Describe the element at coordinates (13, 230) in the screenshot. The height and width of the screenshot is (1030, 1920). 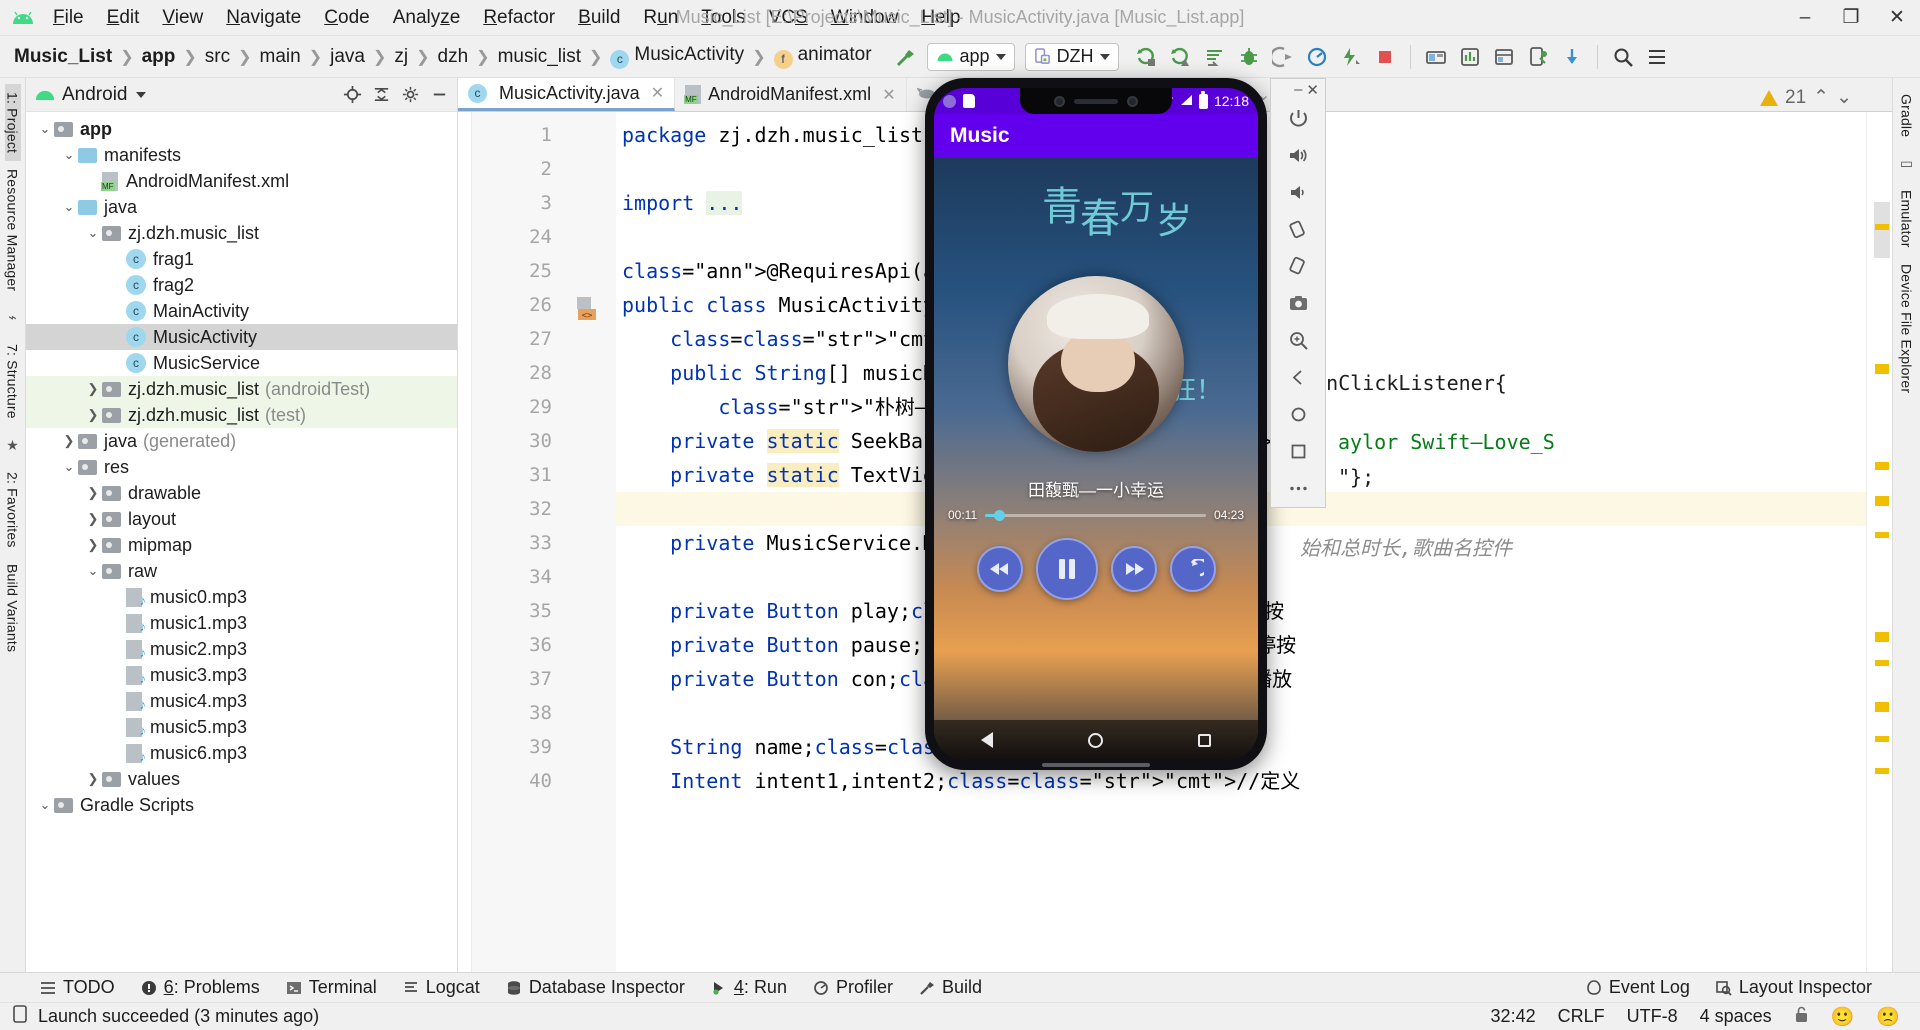
I see `sidebar-item-resource-manager: Resource Manager` at that location.